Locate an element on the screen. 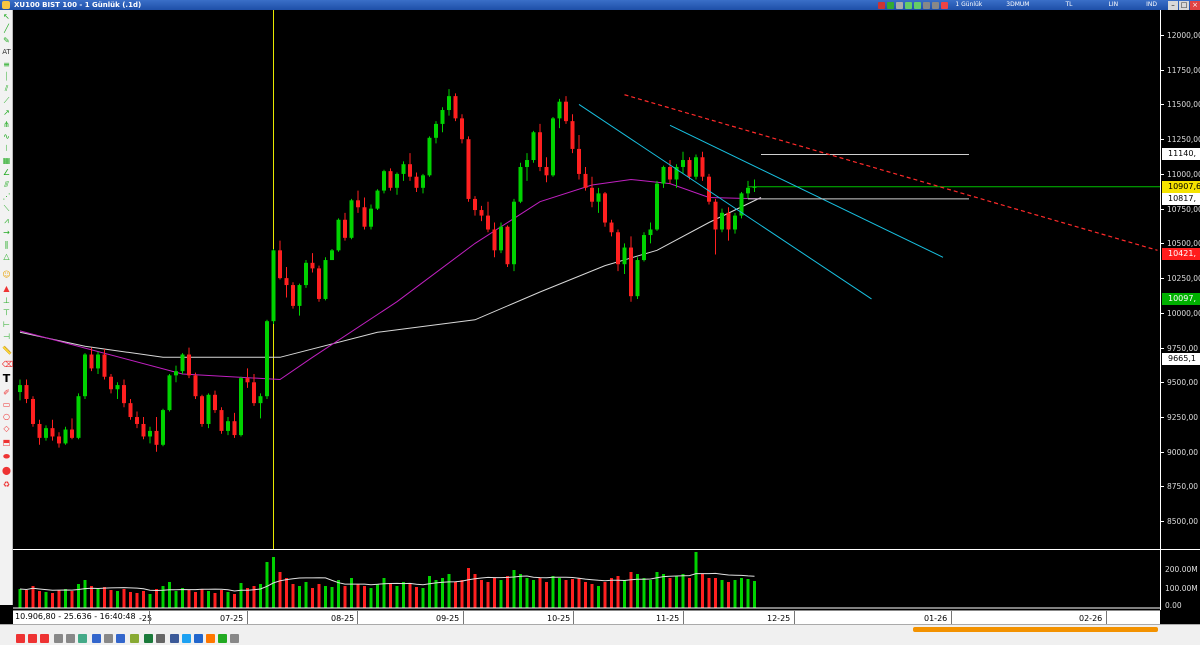 The height and width of the screenshot is (645, 1200). fibo-retrace-tool-icon: ⊥ is located at coordinates (6, 300).